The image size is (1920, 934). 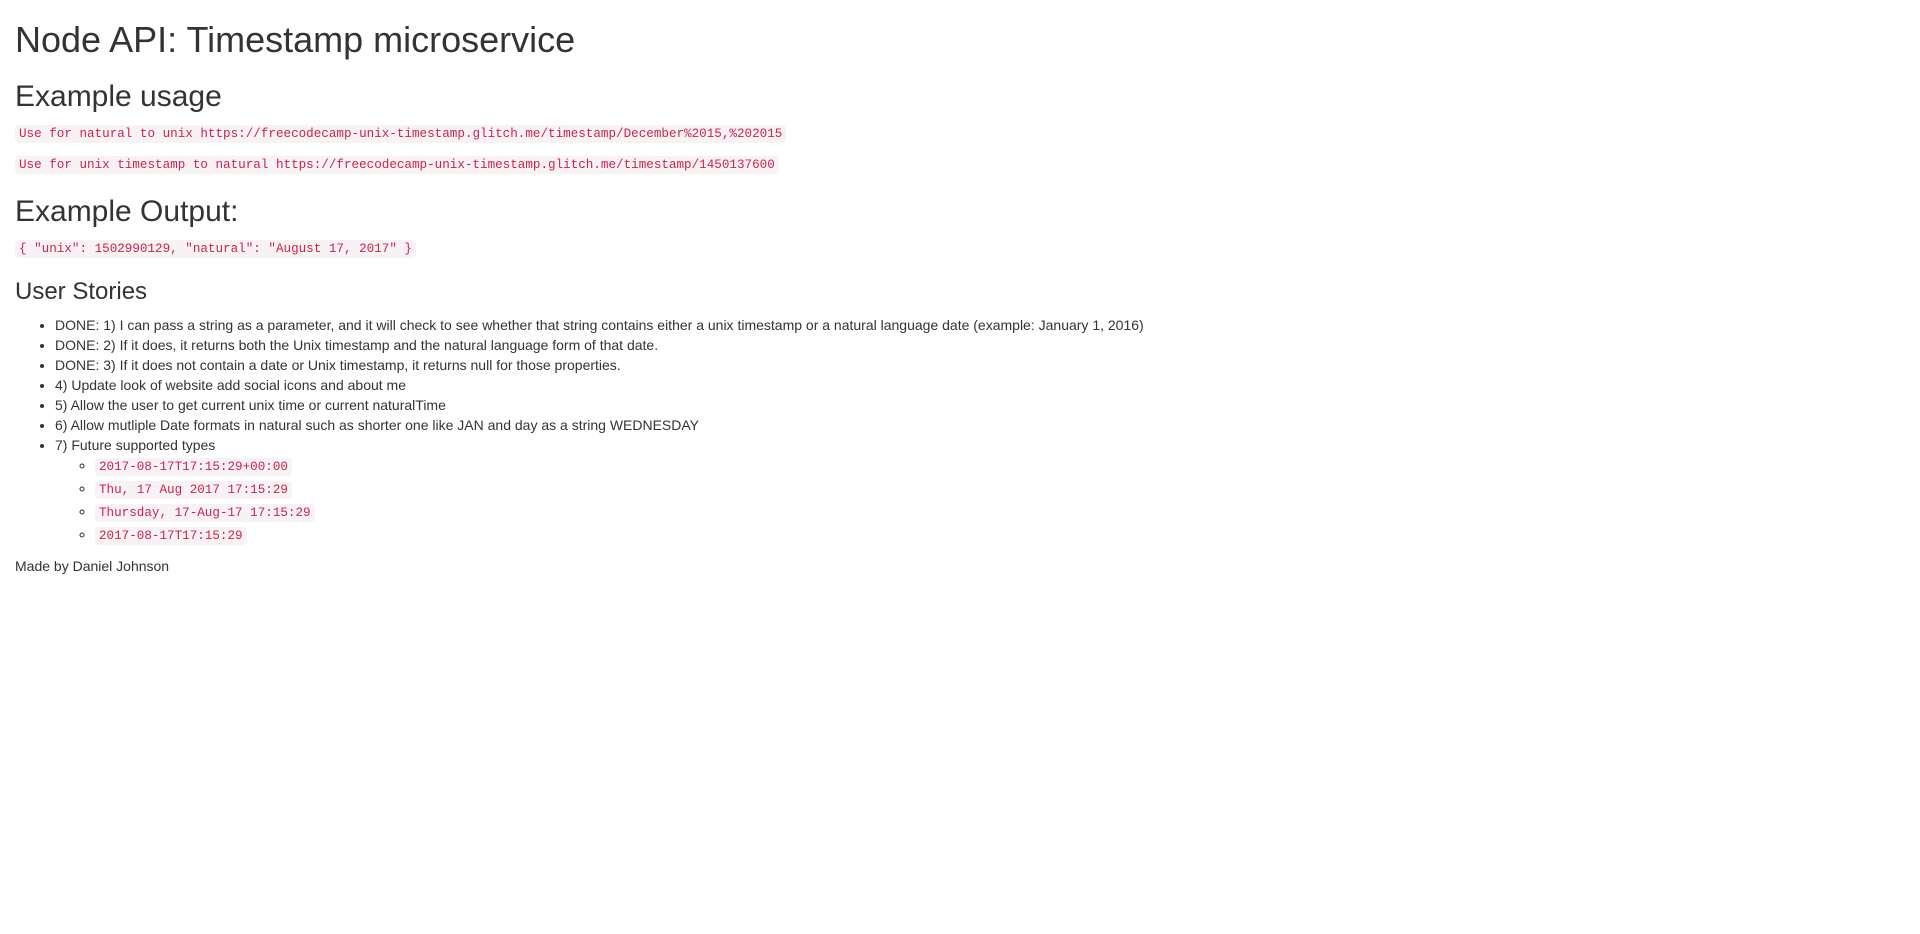 What do you see at coordinates (193, 489) in the screenshot?
I see `future-type-code: Thu, 17 Aug 2017 17:15:29` at bounding box center [193, 489].